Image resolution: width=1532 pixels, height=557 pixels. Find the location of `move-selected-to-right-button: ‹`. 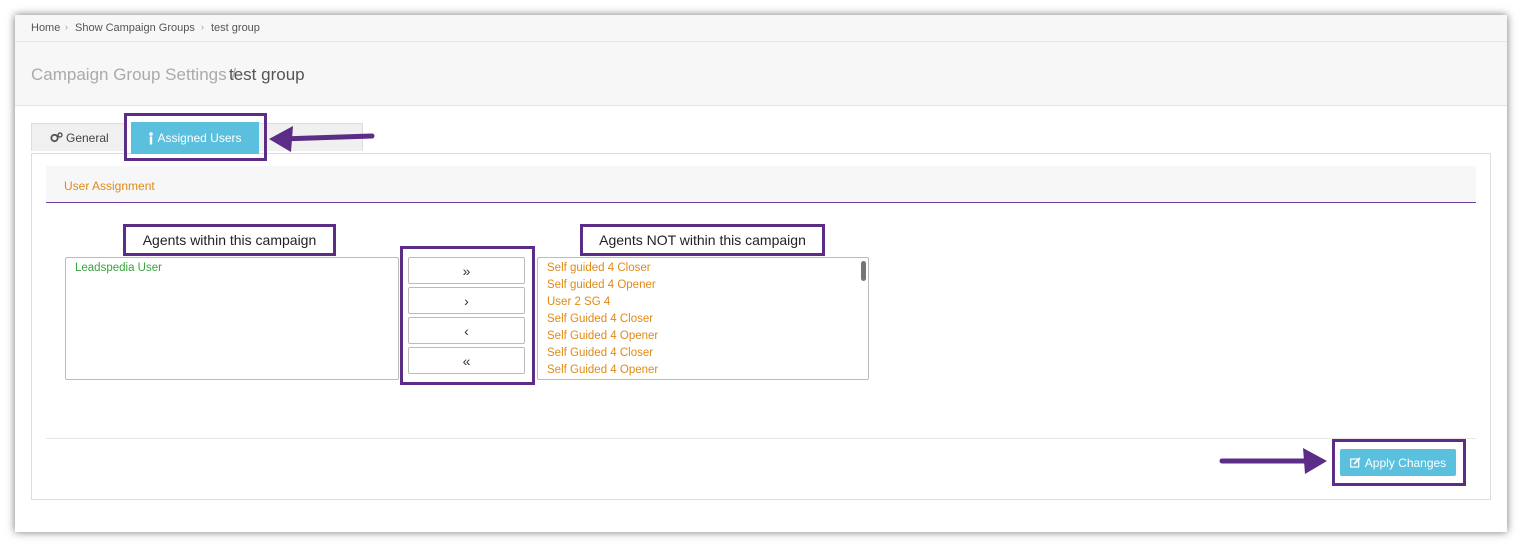

move-selected-to-right-button: ‹ is located at coordinates (466, 330).